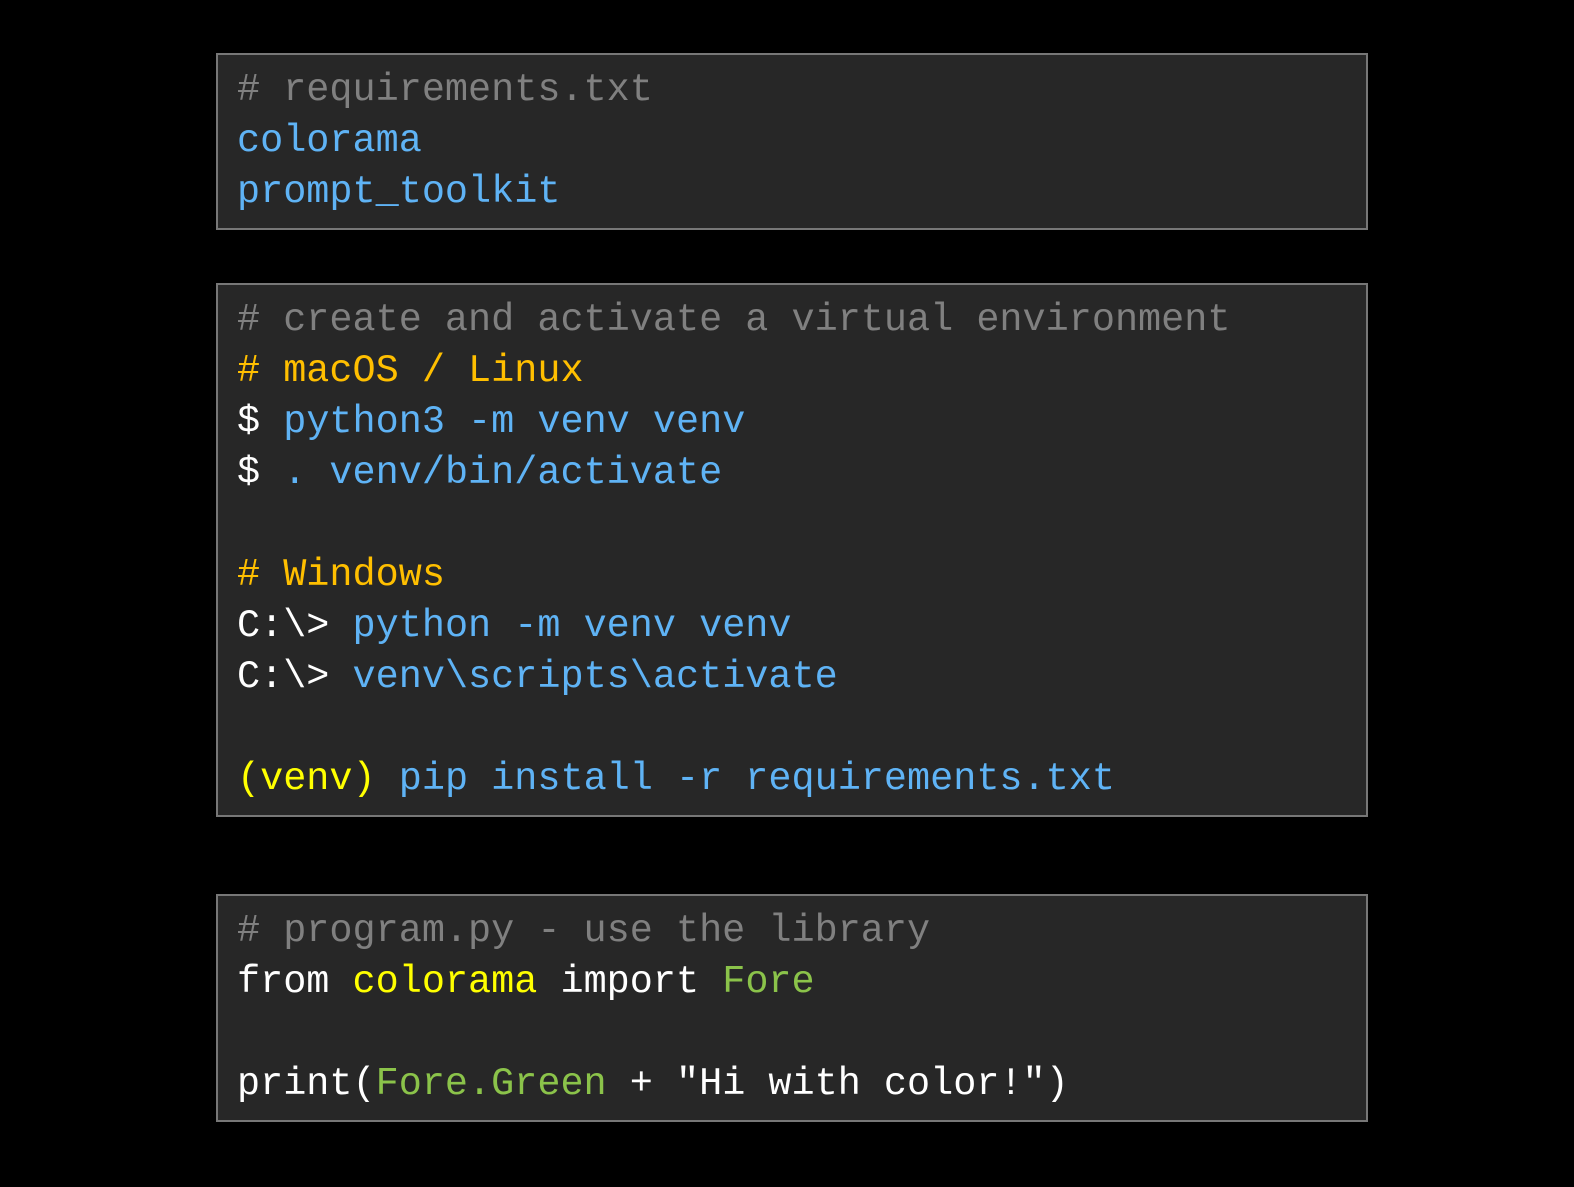 This screenshot has width=1574, height=1187. What do you see at coordinates (756, 779) in the screenshot?
I see `code-token: pip install -r requirements.txt` at bounding box center [756, 779].